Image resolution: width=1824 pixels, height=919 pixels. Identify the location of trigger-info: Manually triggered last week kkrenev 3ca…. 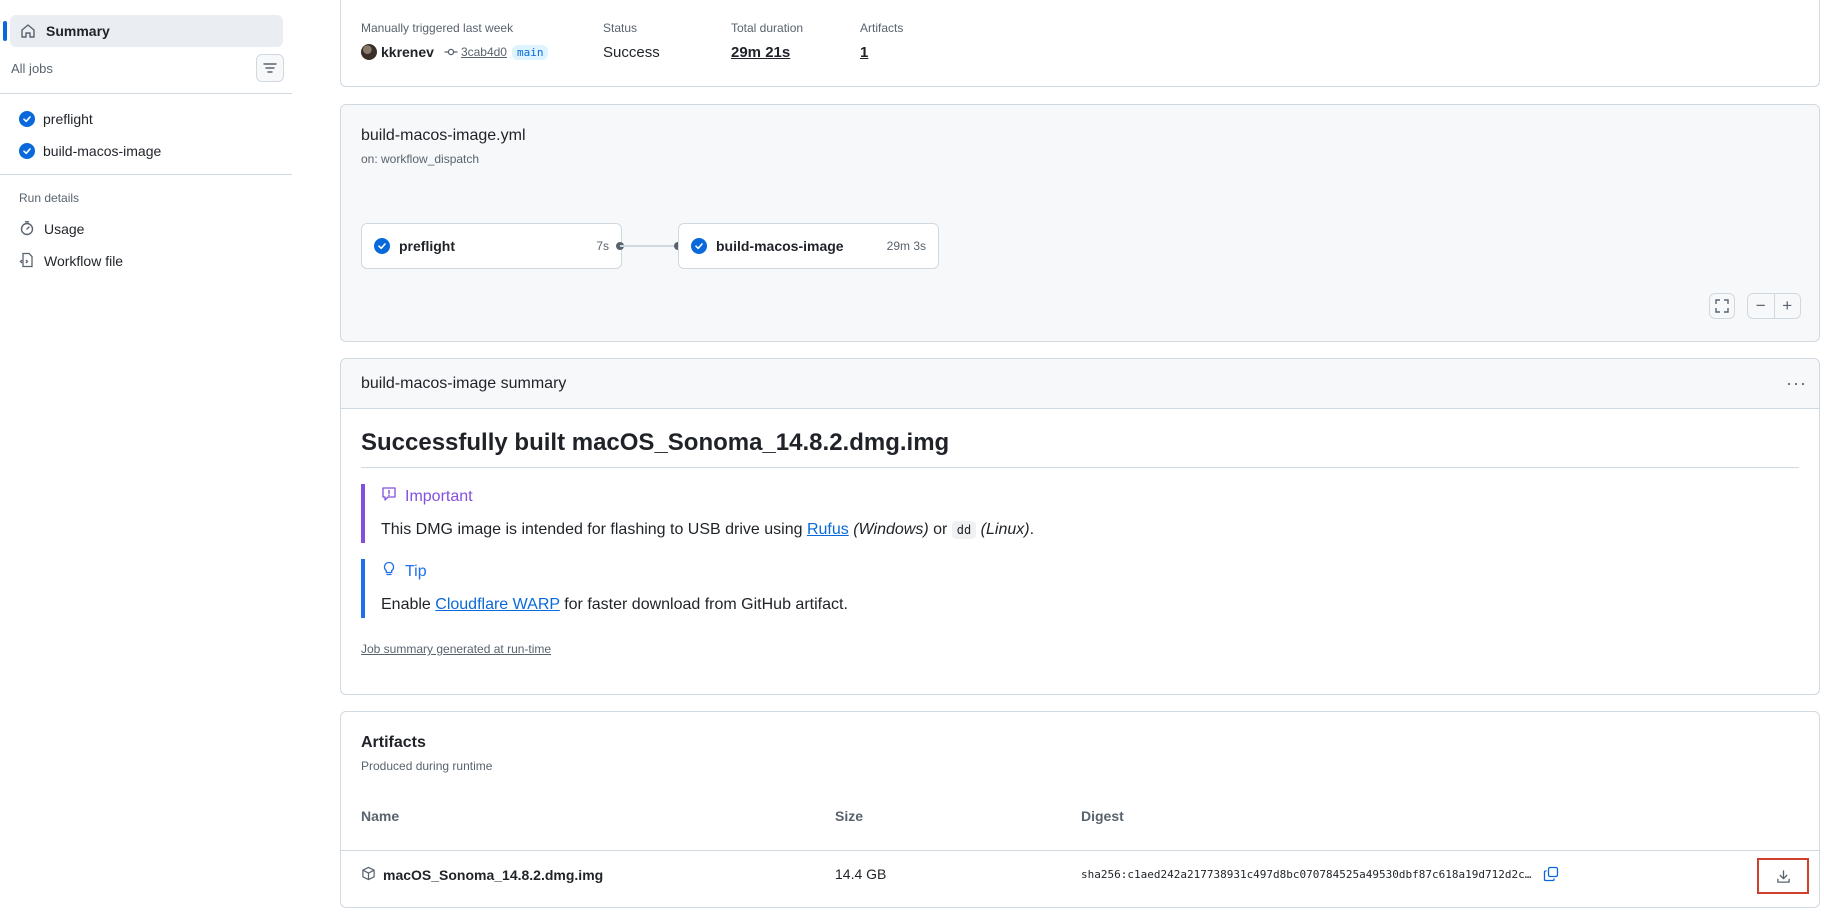
(455, 40).